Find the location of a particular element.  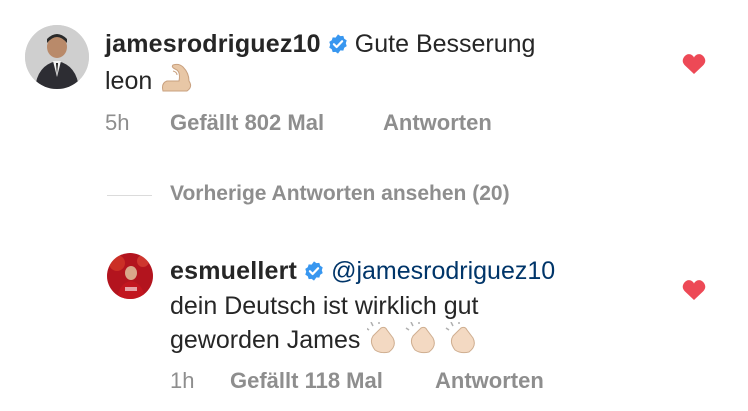

comment-timestamp: 1h is located at coordinates (182, 380).